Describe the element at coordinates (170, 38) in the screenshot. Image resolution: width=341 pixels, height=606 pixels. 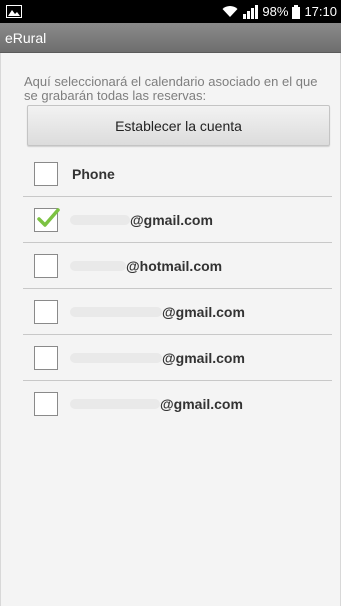
I see `action-bar: eRural` at that location.